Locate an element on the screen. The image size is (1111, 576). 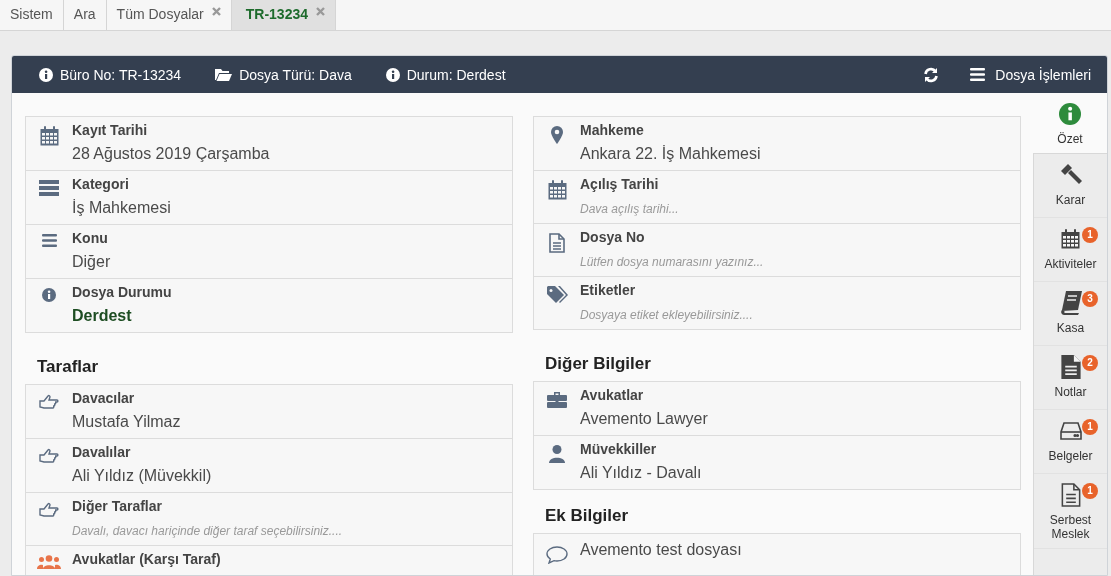
refresh-icon is located at coordinates (931, 74).